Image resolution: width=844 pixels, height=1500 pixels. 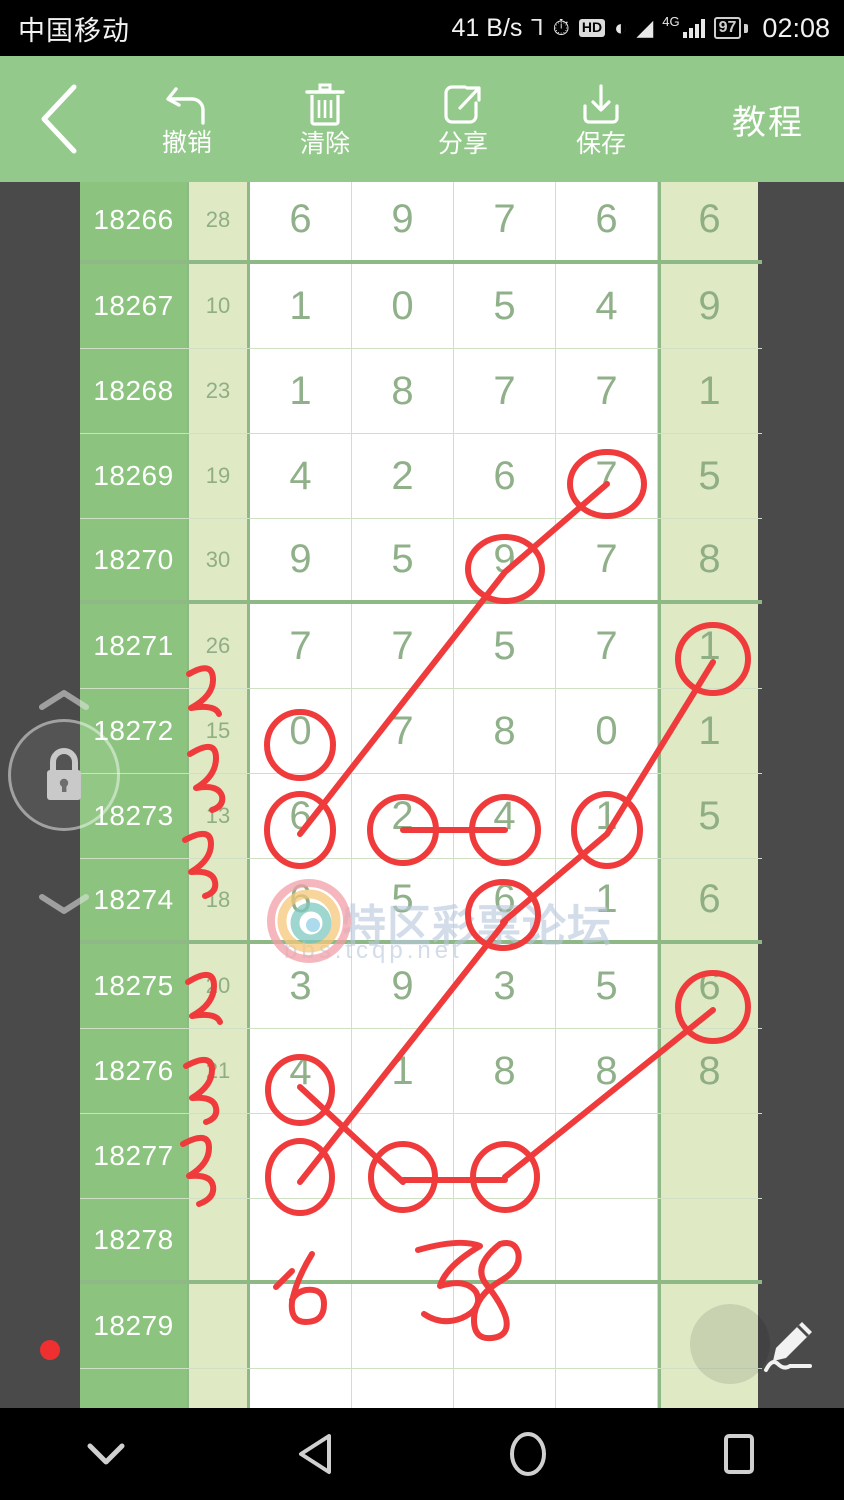 What do you see at coordinates (105, 1454) in the screenshot?
I see `hide-keyboard-button` at bounding box center [105, 1454].